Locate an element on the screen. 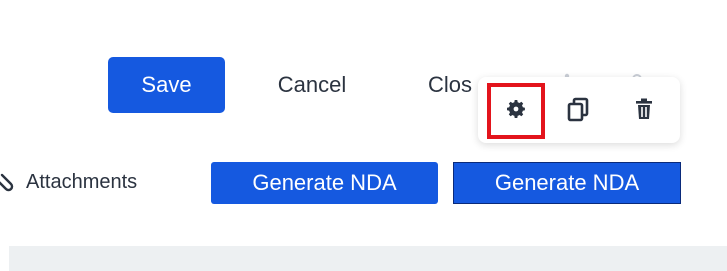  settings-button is located at coordinates (516, 111).